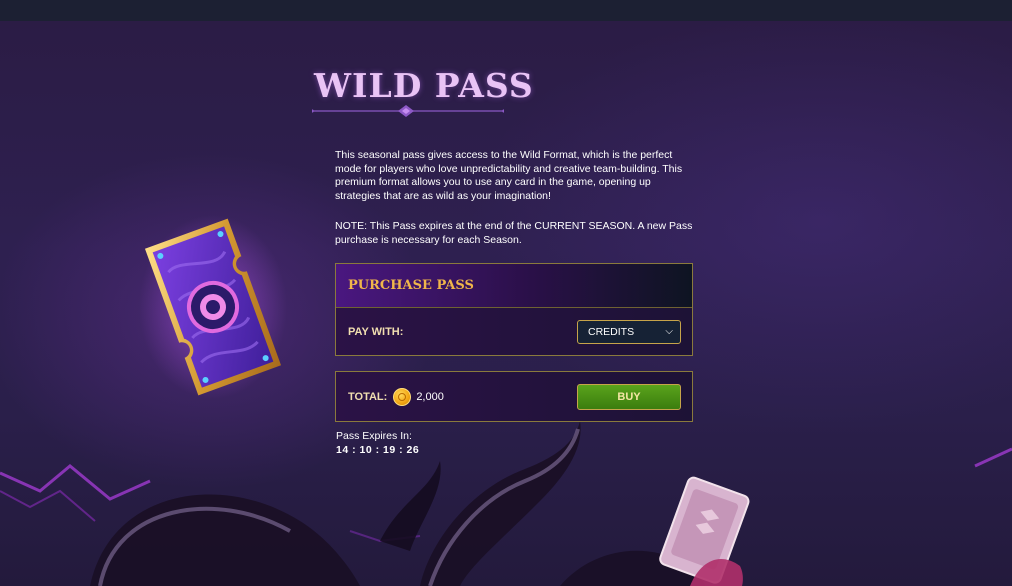 This screenshot has height=586, width=1012. What do you see at coordinates (378, 450) in the screenshot?
I see `pass-expires-countdown: 14 : 10 : 19 : 26` at bounding box center [378, 450].